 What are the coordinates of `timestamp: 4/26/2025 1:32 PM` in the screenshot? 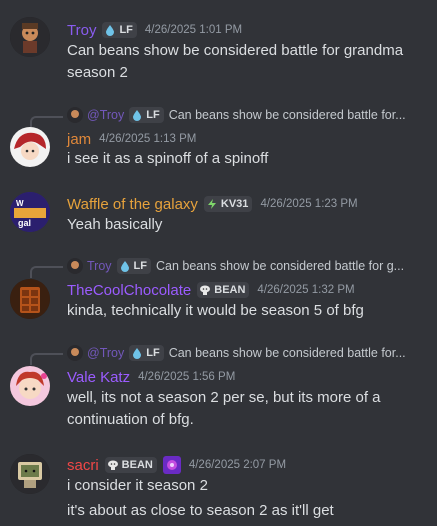 It's located at (305, 290).